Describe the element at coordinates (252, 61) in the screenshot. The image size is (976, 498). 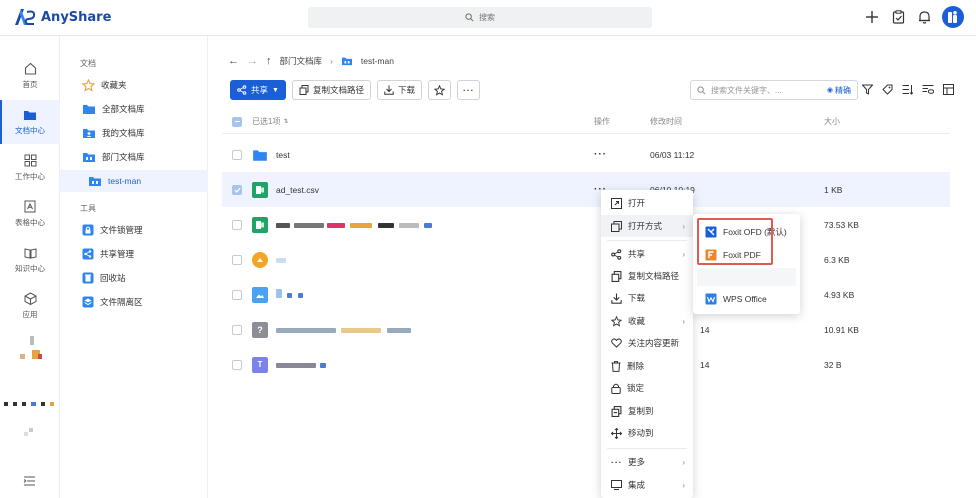
I see `forward-arrow-icon: →` at that location.